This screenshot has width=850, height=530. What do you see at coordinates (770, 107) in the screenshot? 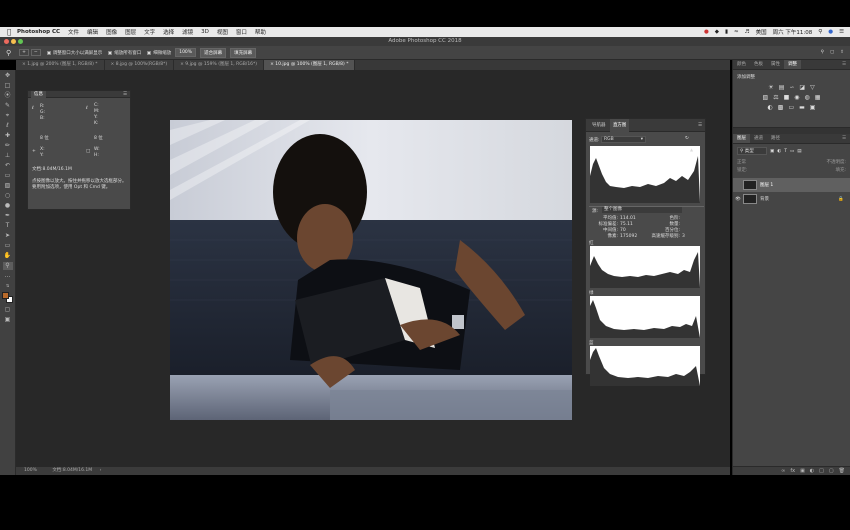
I see `invert-icon: ◐` at bounding box center [770, 107].